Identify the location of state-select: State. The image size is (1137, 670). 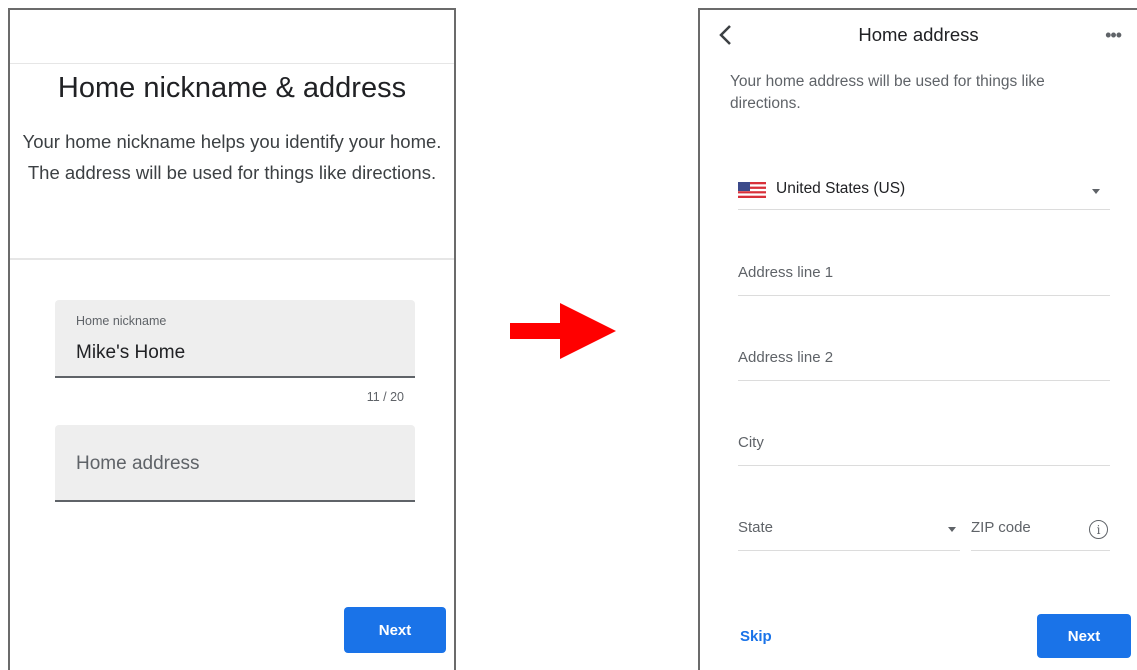
(849, 532).